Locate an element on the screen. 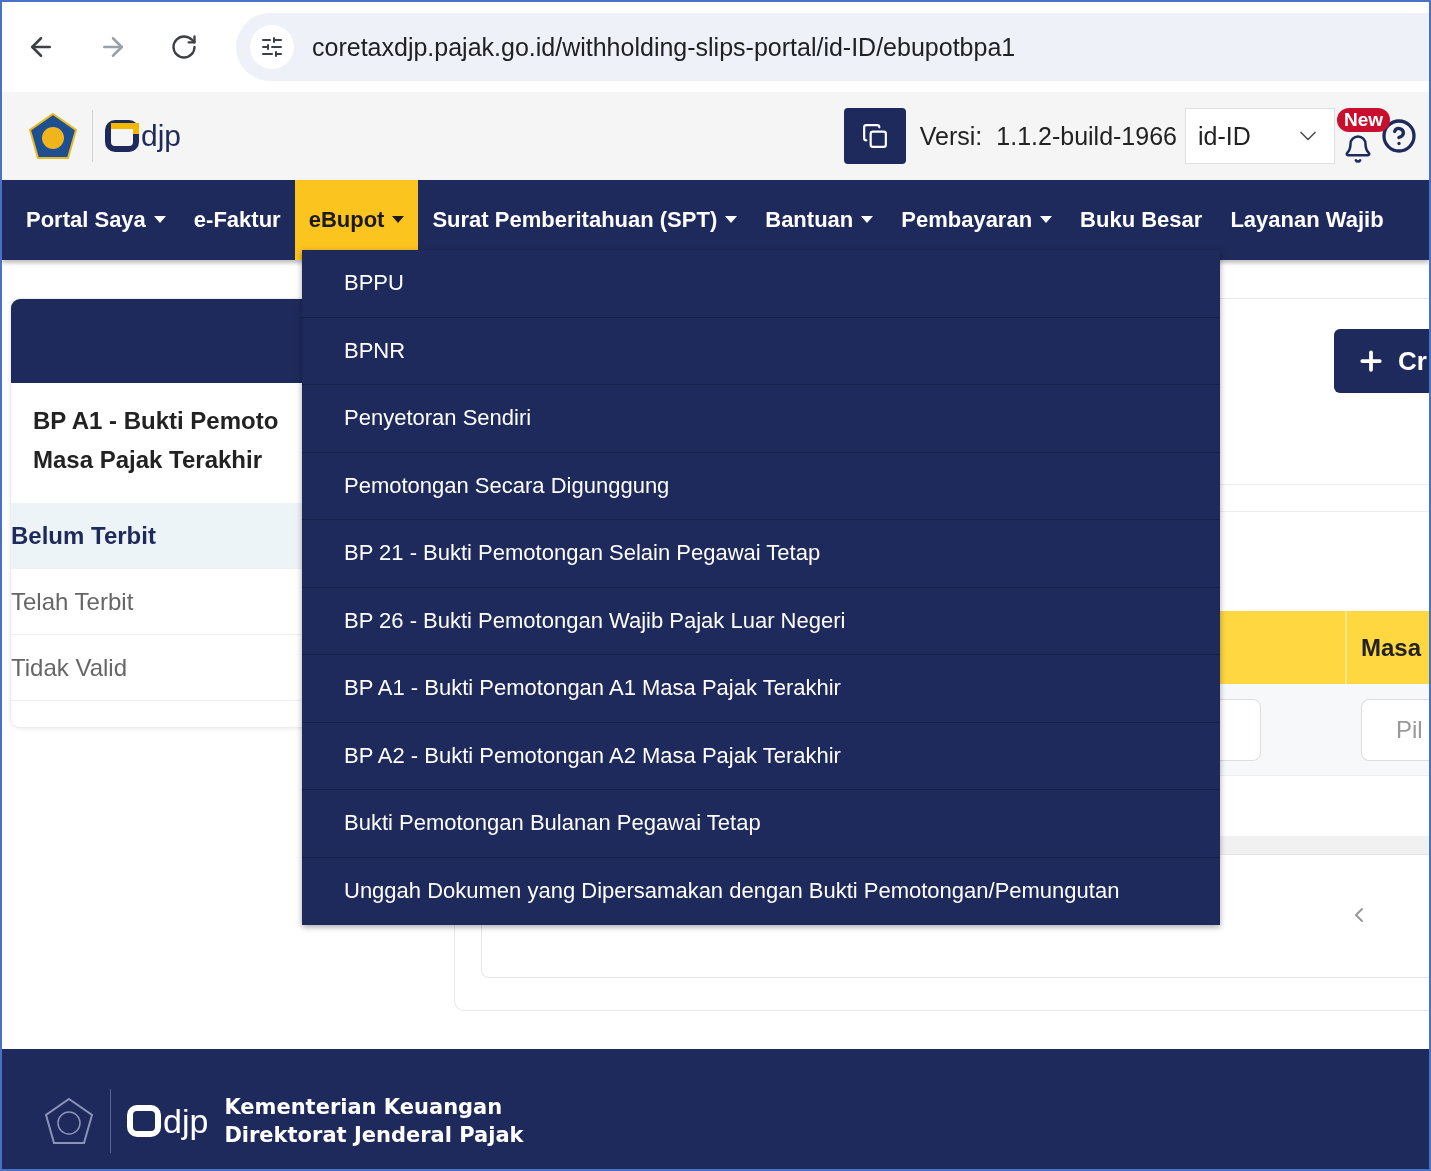 The image size is (1431, 1171). sidebar-title: BP A1 - Bukti Pemoto Masa Pajak Terakhir is located at coordinates (156, 440).